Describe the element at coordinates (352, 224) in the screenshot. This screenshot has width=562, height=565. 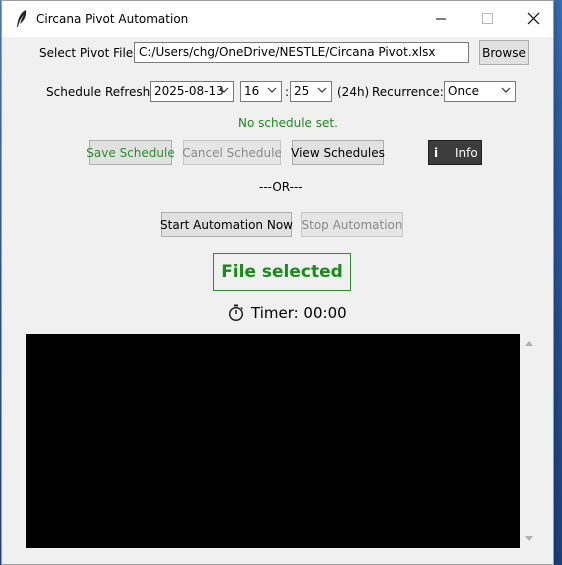
I see `stop-automation-button: Stop Automation` at that location.